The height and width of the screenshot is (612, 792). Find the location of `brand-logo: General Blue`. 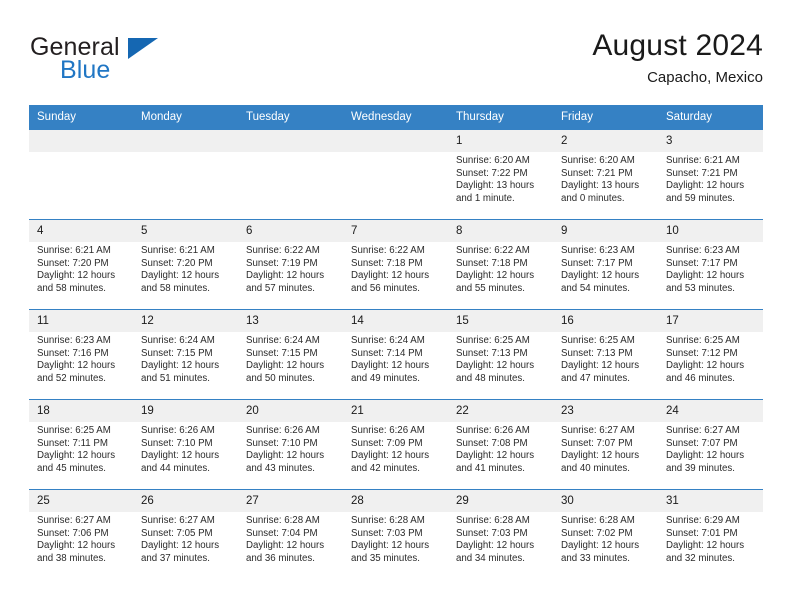

brand-logo: General Blue is located at coordinates (159, 61).